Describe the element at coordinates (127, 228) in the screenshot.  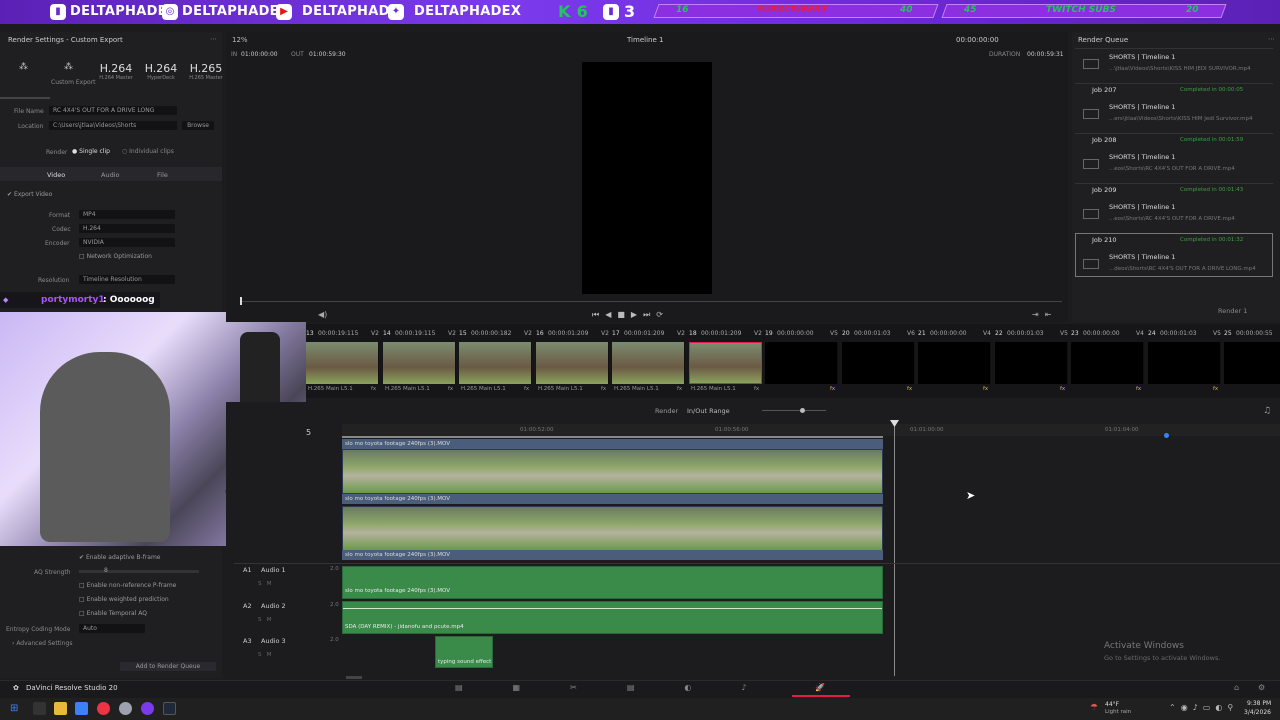
I see `codec-select: H.264` at that location.